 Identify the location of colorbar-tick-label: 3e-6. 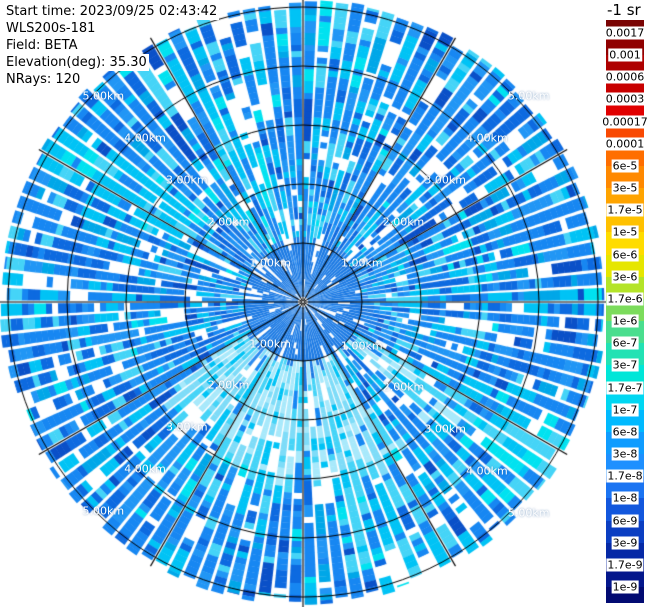
(625, 277).